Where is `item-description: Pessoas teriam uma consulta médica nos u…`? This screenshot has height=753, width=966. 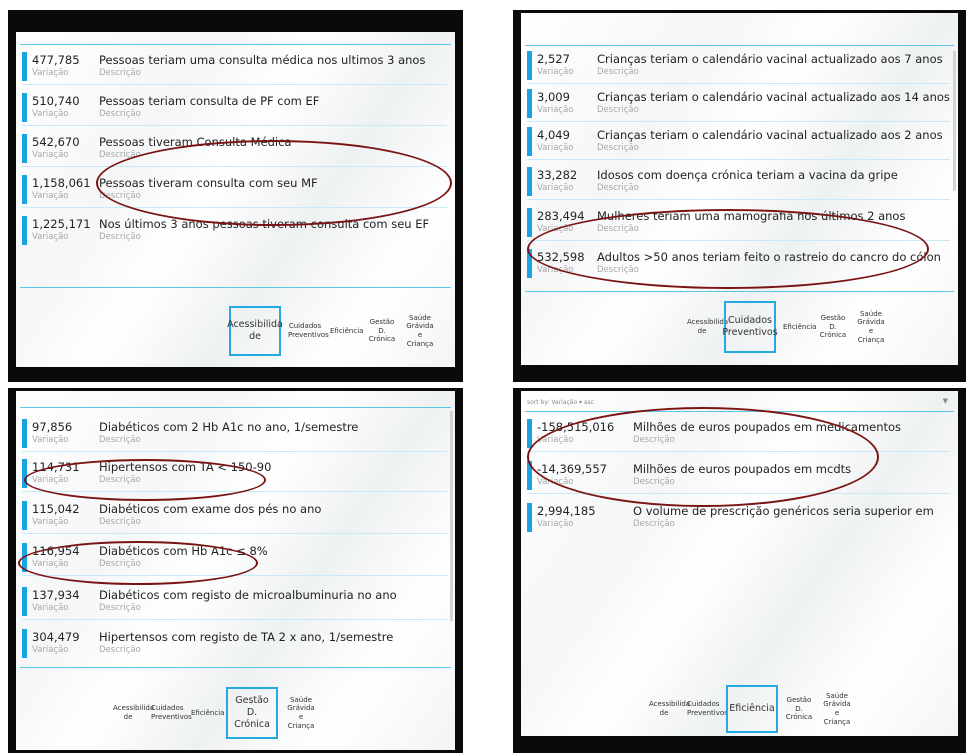
item-description: Pessoas teriam uma consulta médica nos u… is located at coordinates (262, 60).